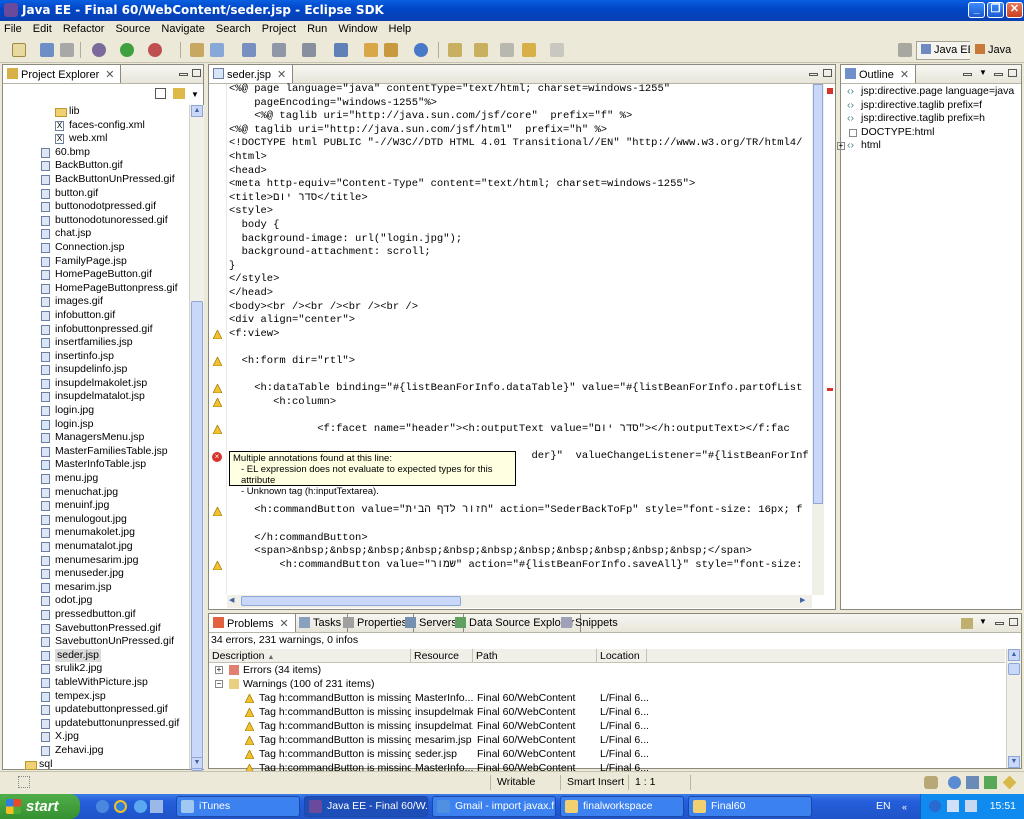 The width and height of the screenshot is (1024, 819). Describe the element at coordinates (341, 50) in the screenshot. I see `toggle-annotation-icon` at that location.